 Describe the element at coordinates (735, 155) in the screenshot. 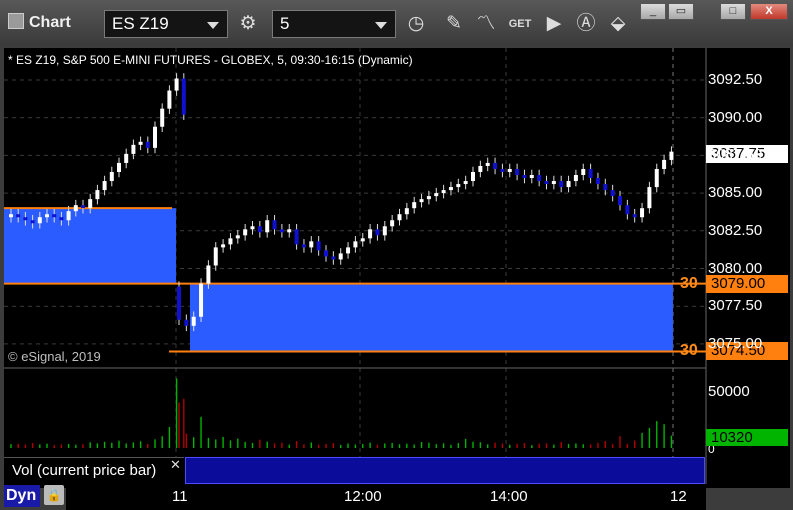

I see `price-tick-label: 3087.50` at that location.